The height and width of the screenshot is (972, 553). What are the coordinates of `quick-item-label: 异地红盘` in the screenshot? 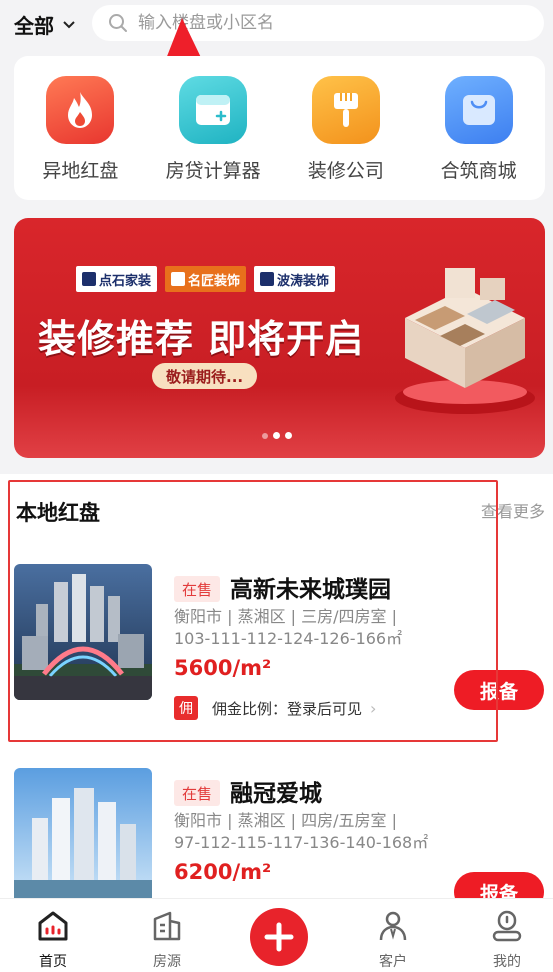 It's located at (80, 171).